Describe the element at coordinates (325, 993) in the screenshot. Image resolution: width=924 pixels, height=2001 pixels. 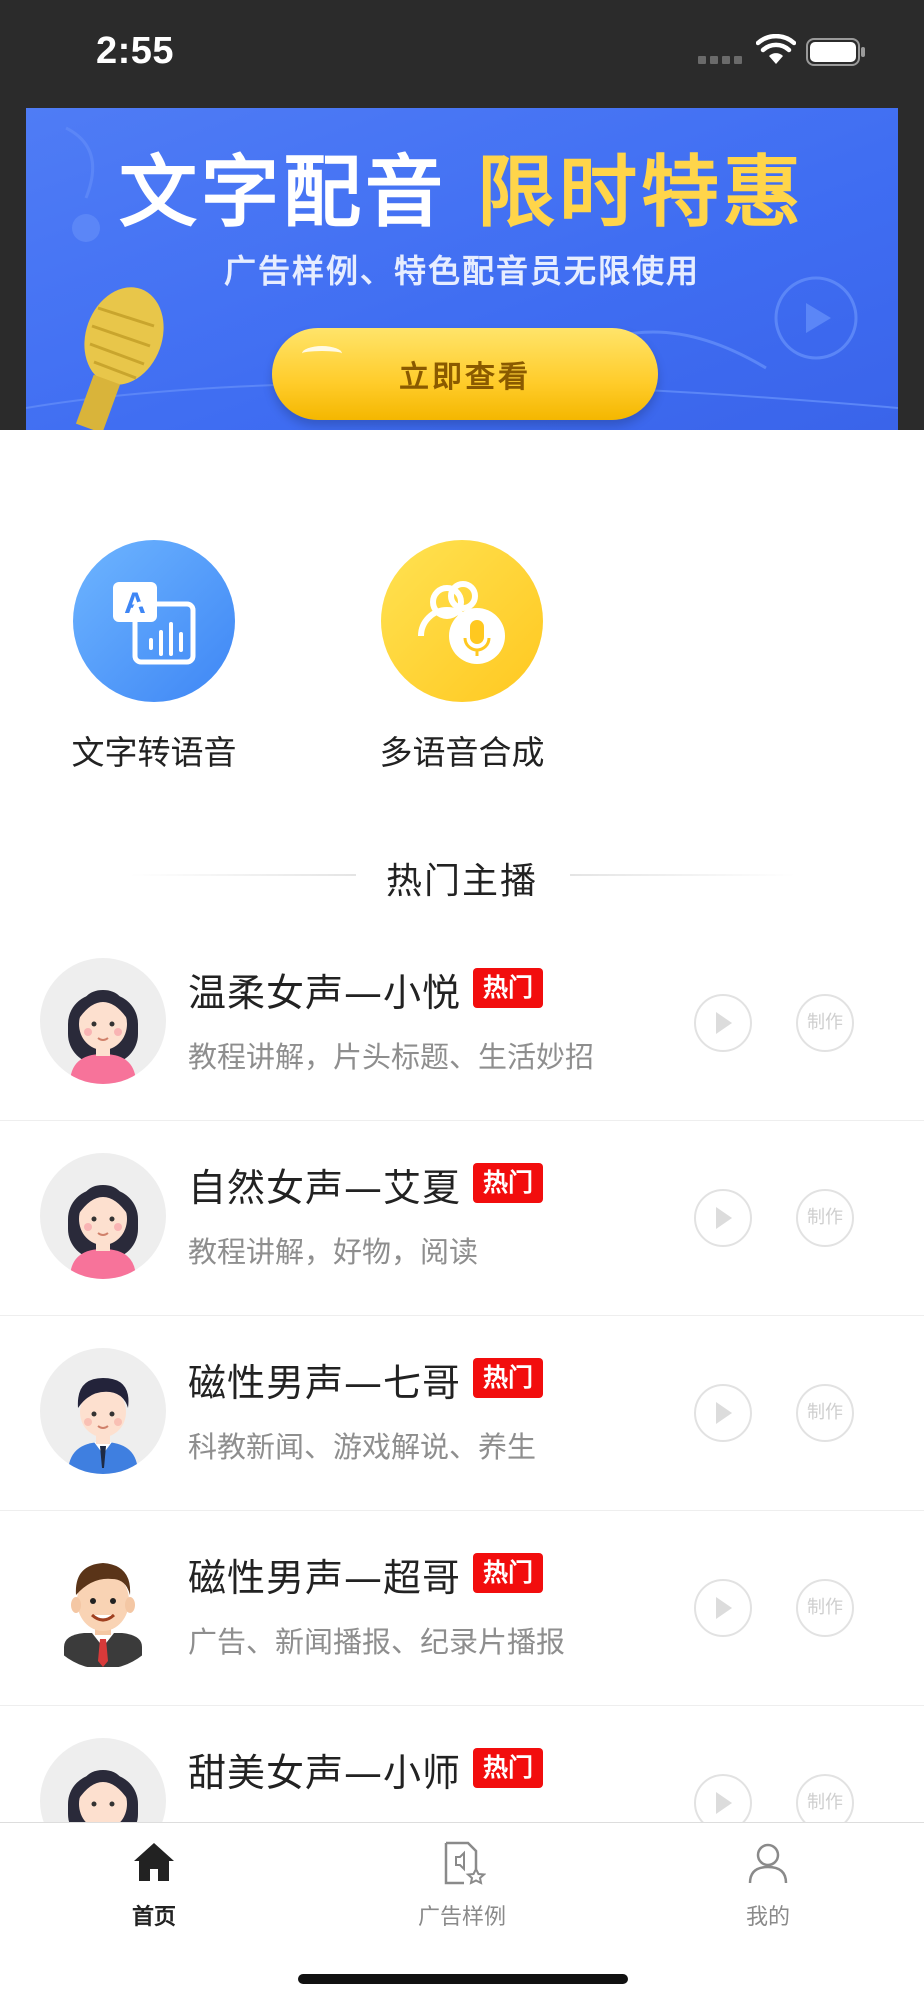
I see `anchor-name: 温柔女声—小悦` at that location.